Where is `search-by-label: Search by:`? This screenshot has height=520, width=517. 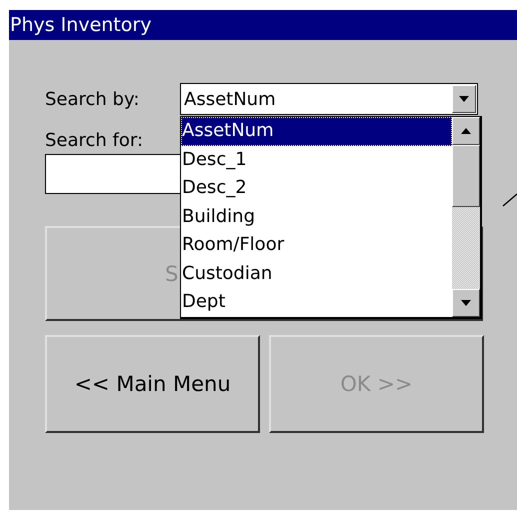
search-by-label: Search by: is located at coordinates (92, 99).